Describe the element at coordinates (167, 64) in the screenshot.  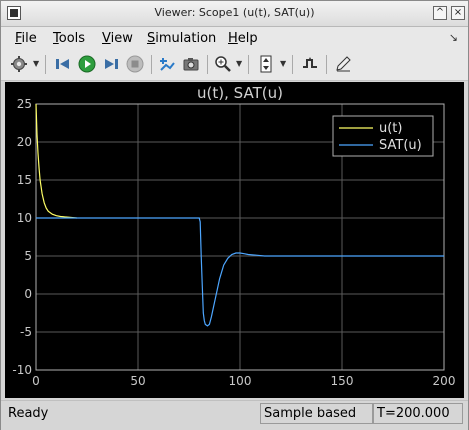
I see `highlight-icon` at that location.